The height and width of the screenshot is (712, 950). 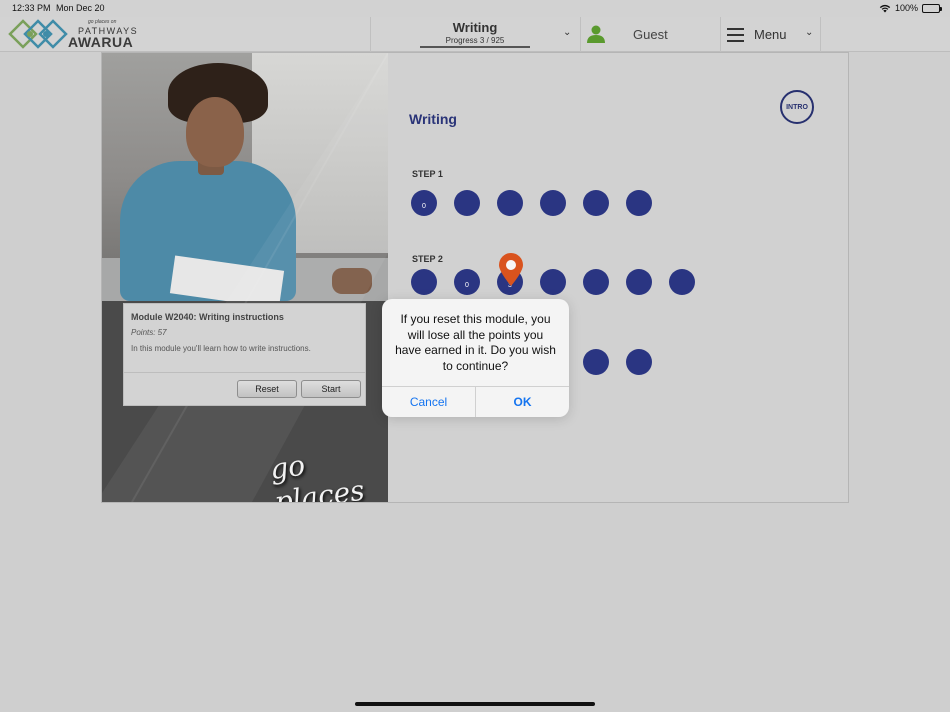 I want to click on pathways-awarua-logo: go places on PATHWAYS AWARUA, so click(x=73, y=34).